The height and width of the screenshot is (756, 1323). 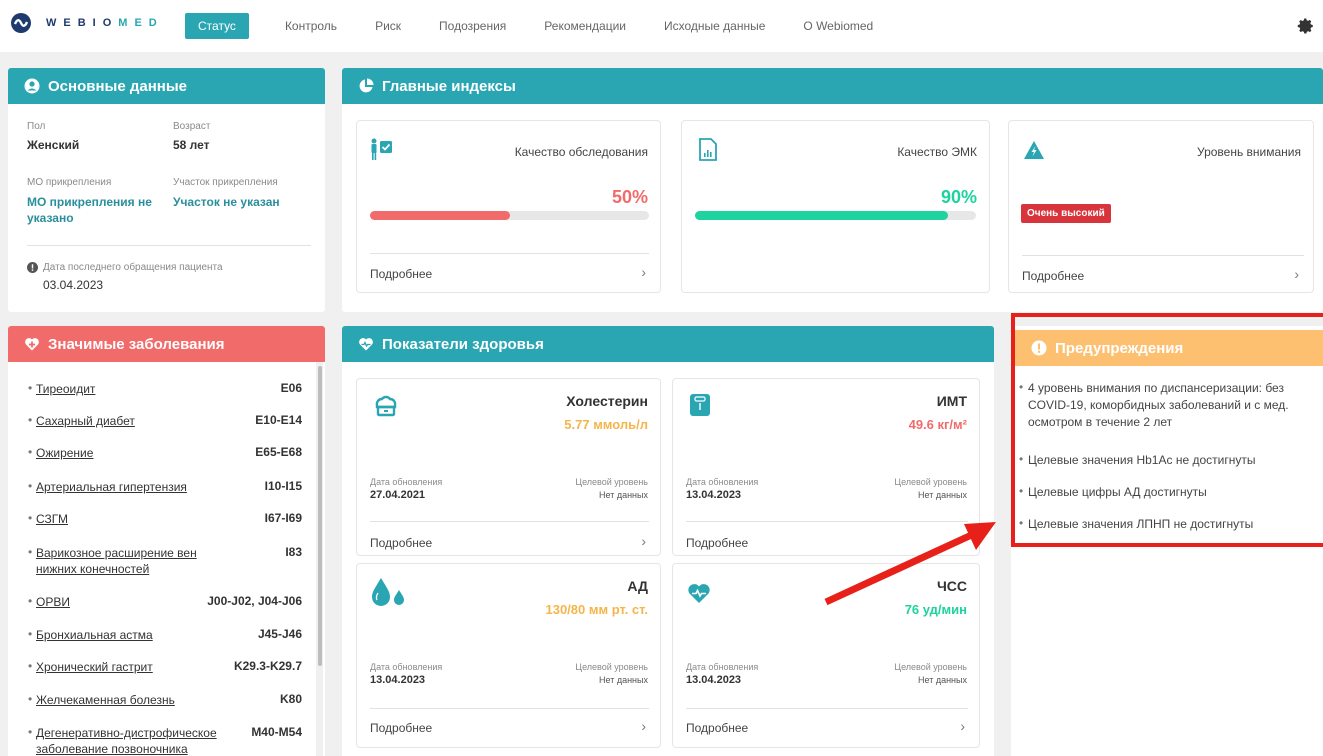 I want to click on heart-rate-target-label: Целевой уровень, so click(x=930, y=667).